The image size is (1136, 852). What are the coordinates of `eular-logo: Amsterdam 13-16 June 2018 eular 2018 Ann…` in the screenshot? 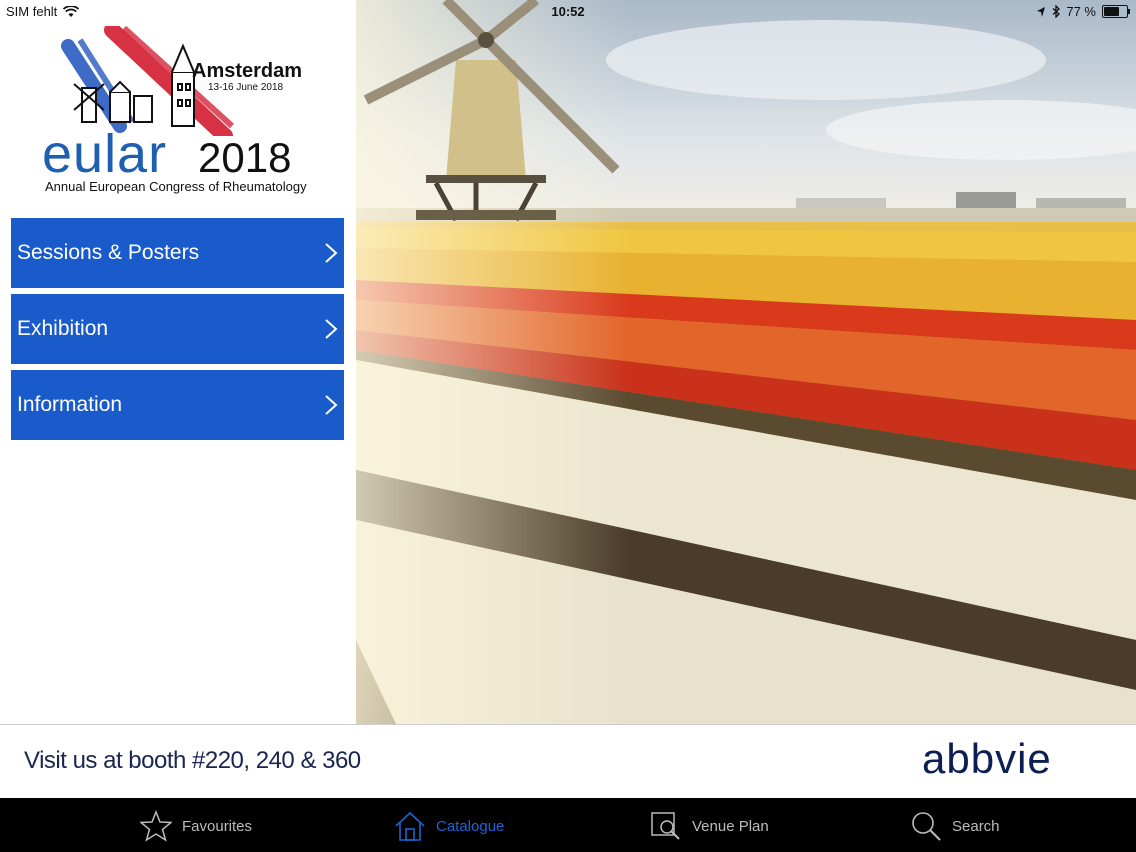 It's located at (185, 111).